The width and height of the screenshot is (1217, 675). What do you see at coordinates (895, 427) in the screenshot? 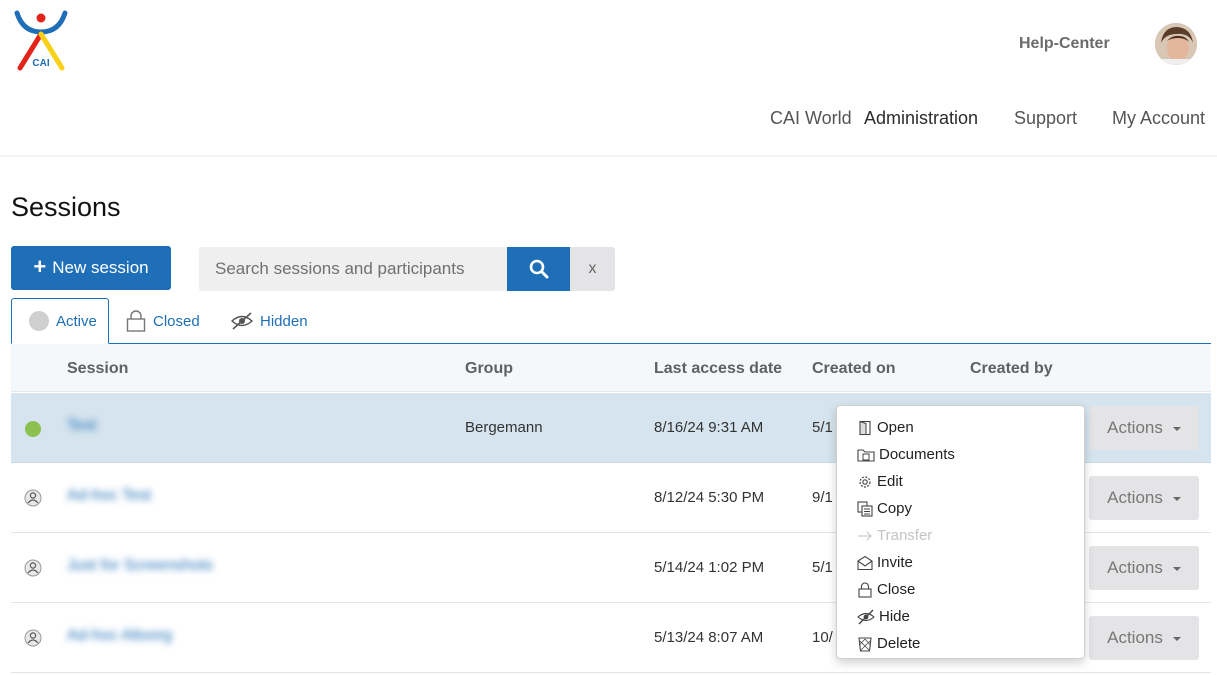
I see `menu-item-open-label: Open` at bounding box center [895, 427].